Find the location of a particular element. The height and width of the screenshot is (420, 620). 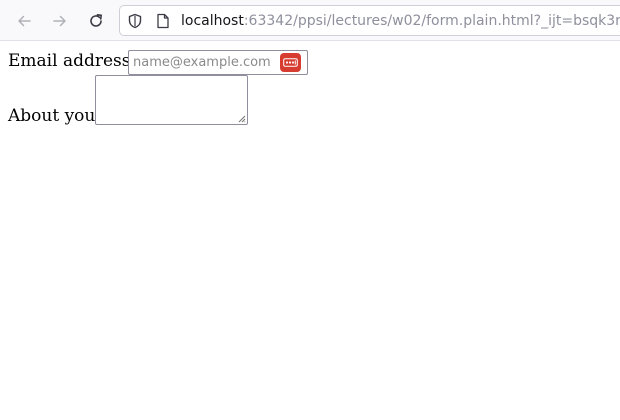

forward-button is located at coordinates (60, 21).